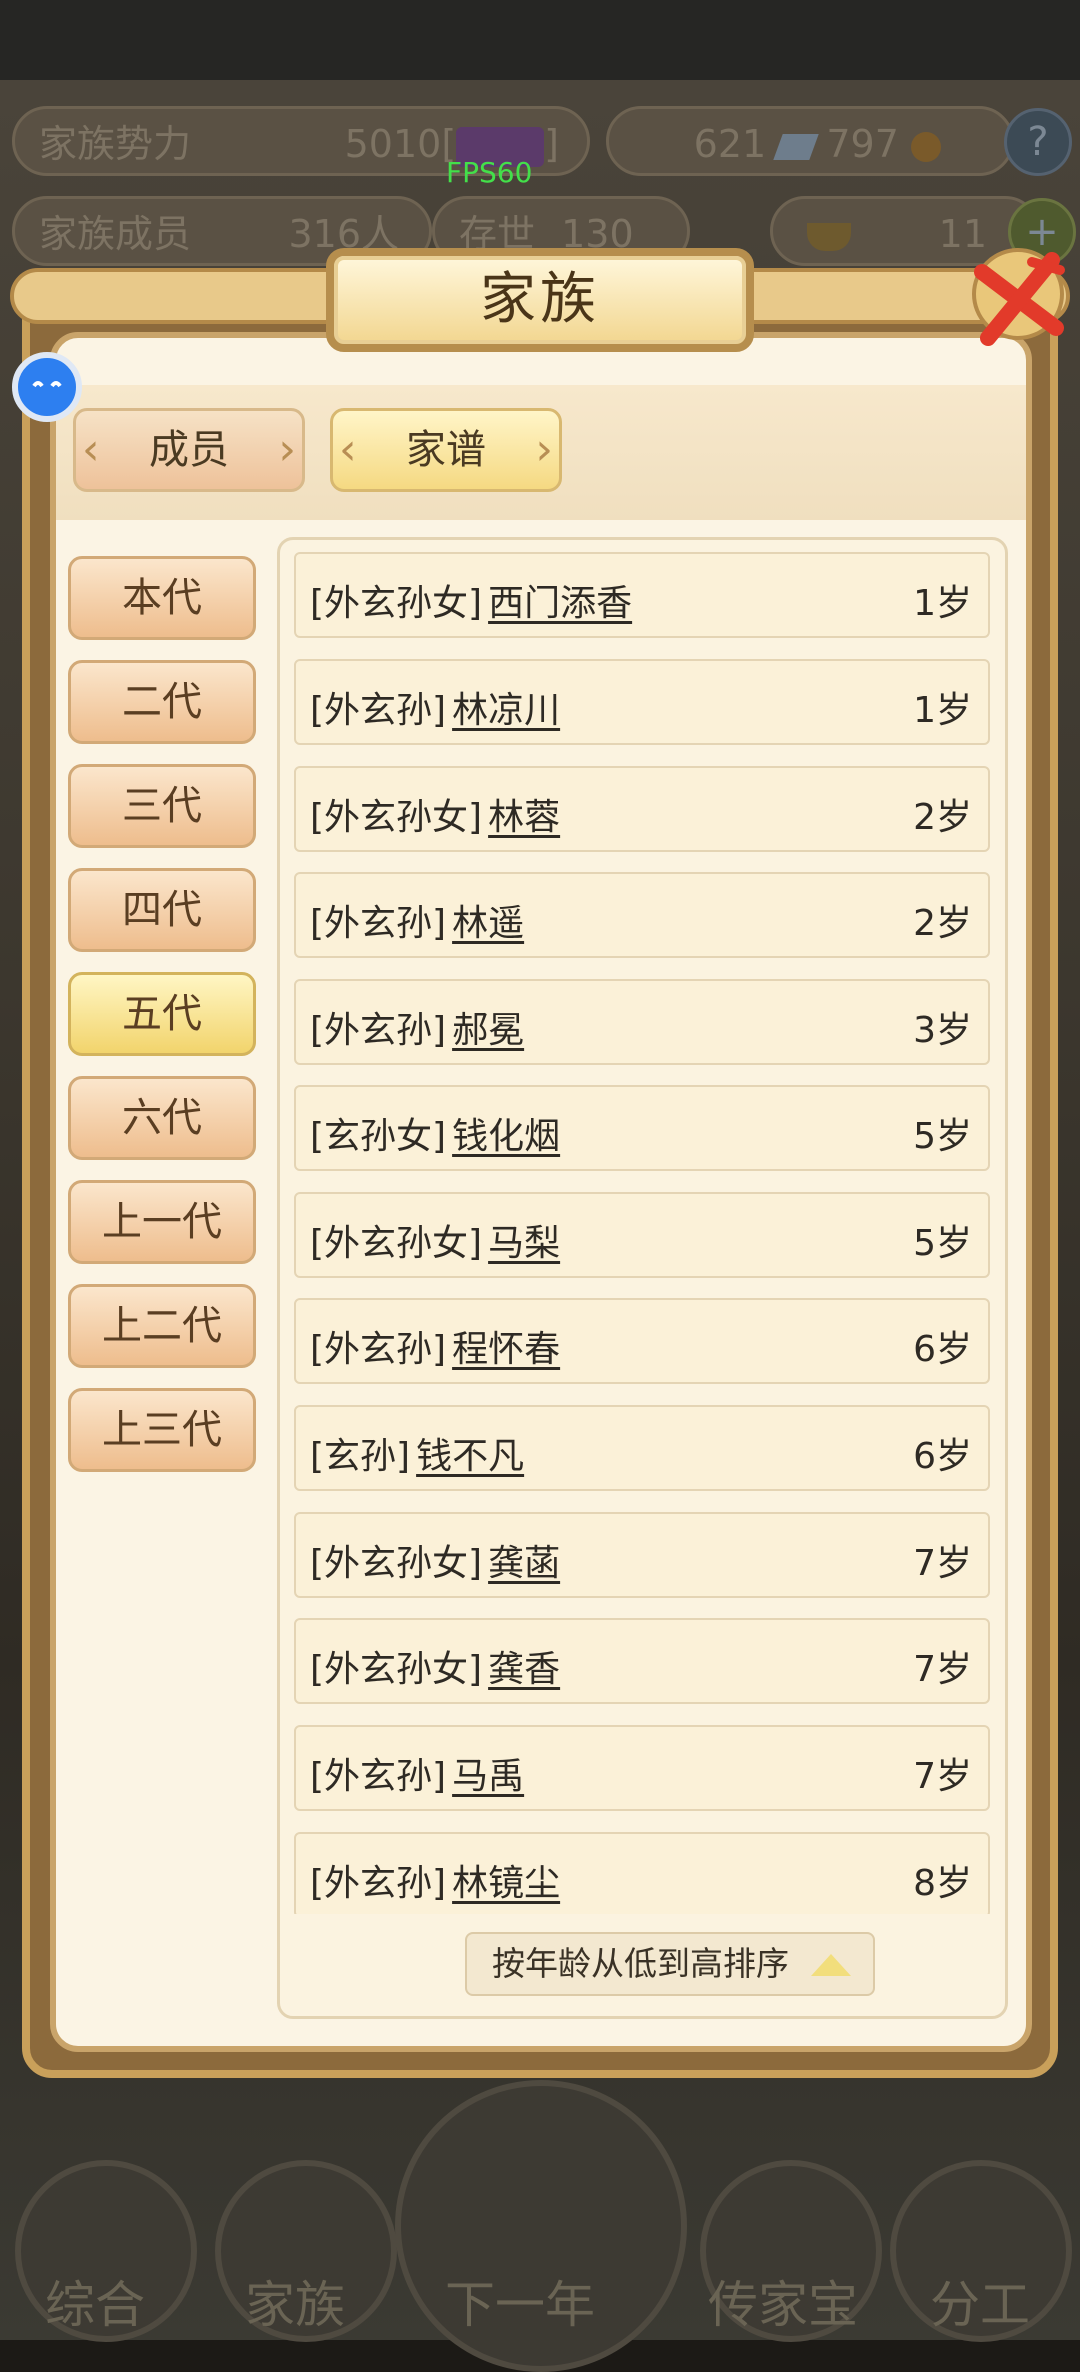 This screenshot has height=2372, width=1080. Describe the element at coordinates (783, 2305) in the screenshot. I see `nav-heirloom-label: 传家宝` at that location.